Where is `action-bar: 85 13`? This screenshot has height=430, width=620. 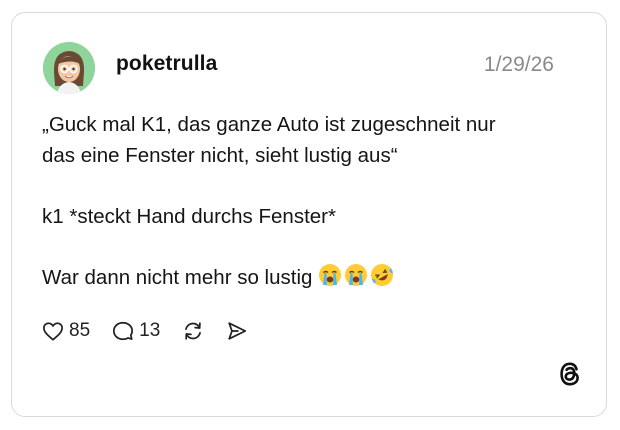 action-bar: 85 13 is located at coordinates (156, 331).